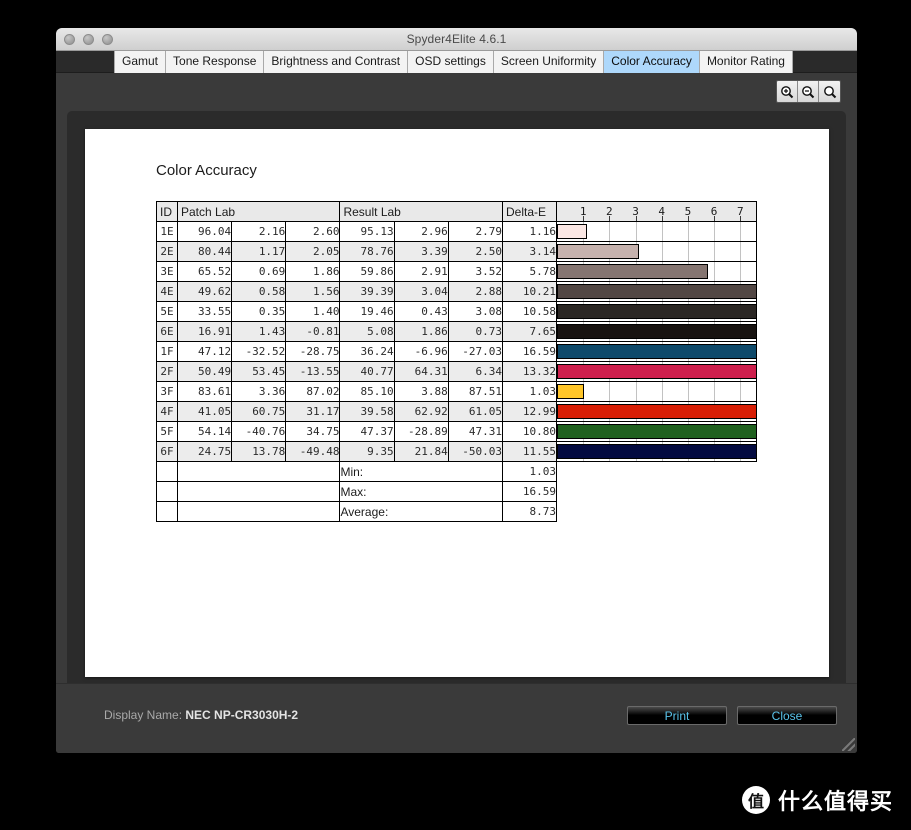  Describe the element at coordinates (167, 371) in the screenshot. I see `cell-patch-id: 2F` at that location.